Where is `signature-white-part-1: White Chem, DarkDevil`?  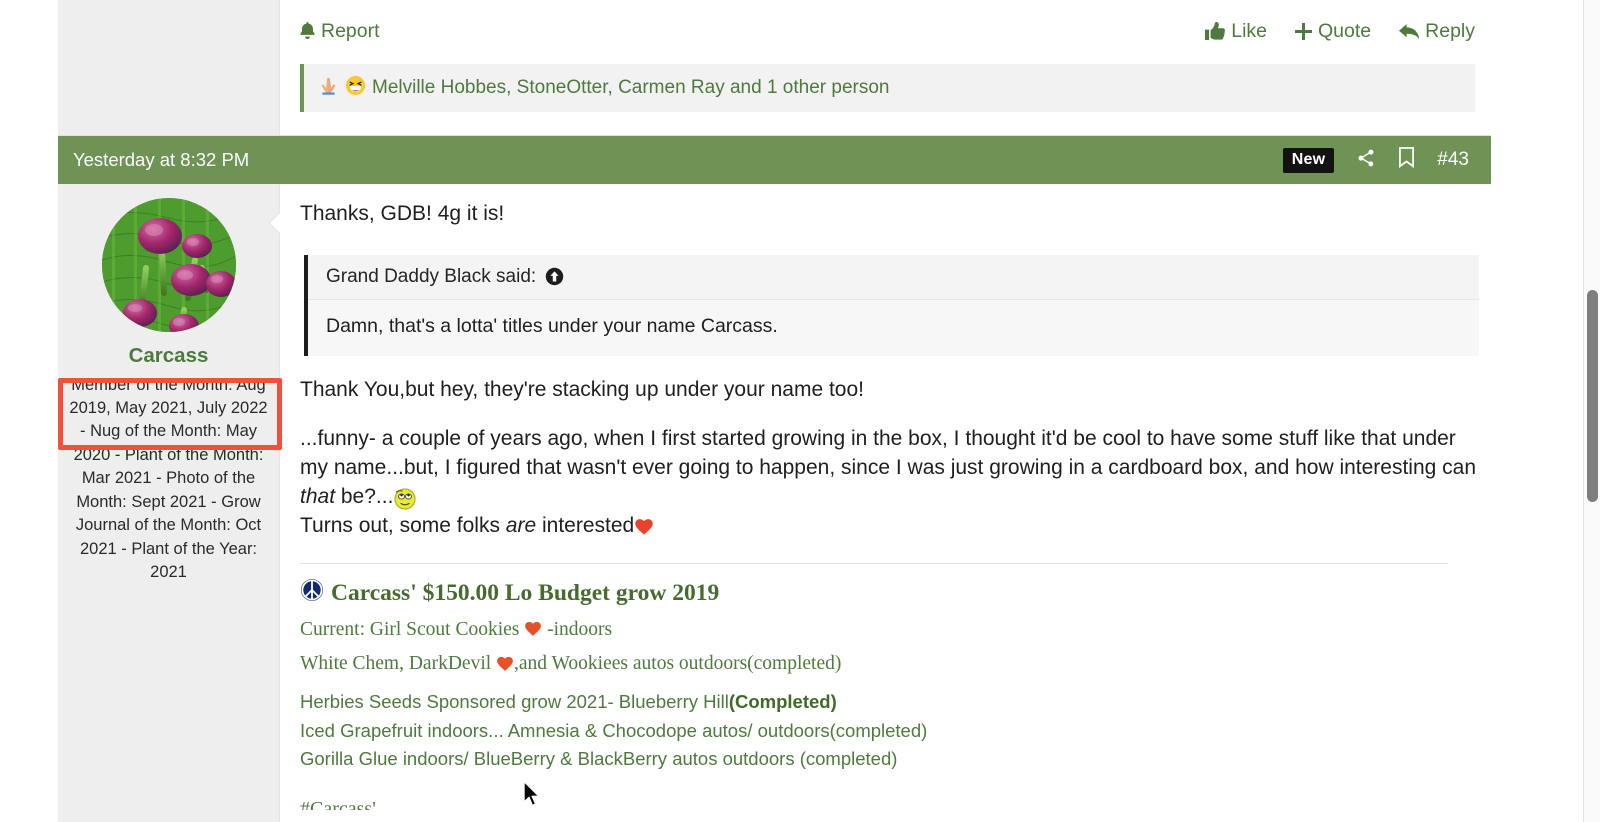
signature-white-part-1: White Chem, DarkDevil is located at coordinates (398, 663).